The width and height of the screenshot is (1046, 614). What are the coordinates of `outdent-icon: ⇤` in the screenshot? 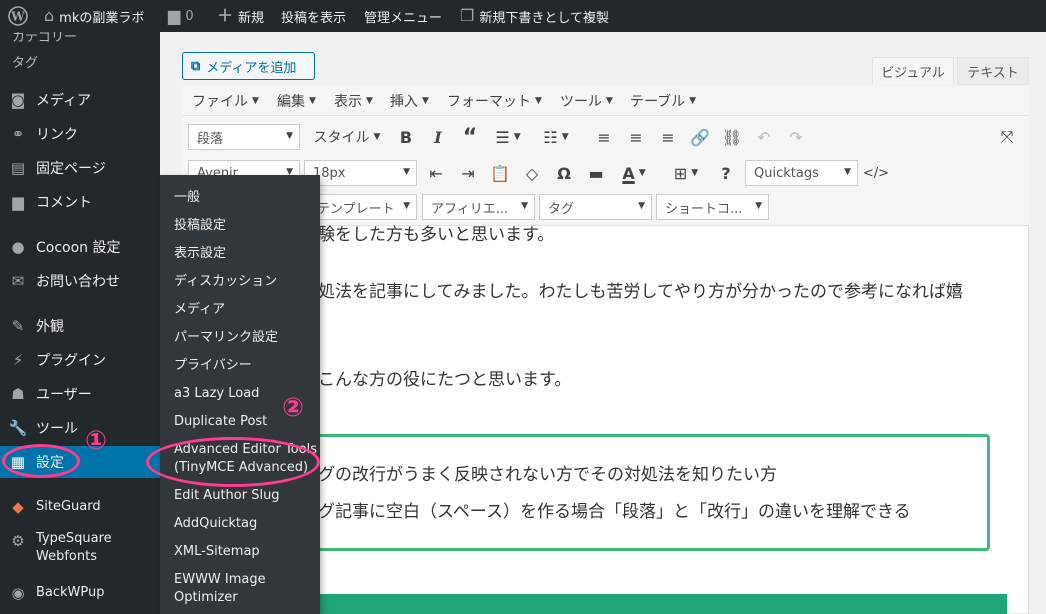 It's located at (436, 173).